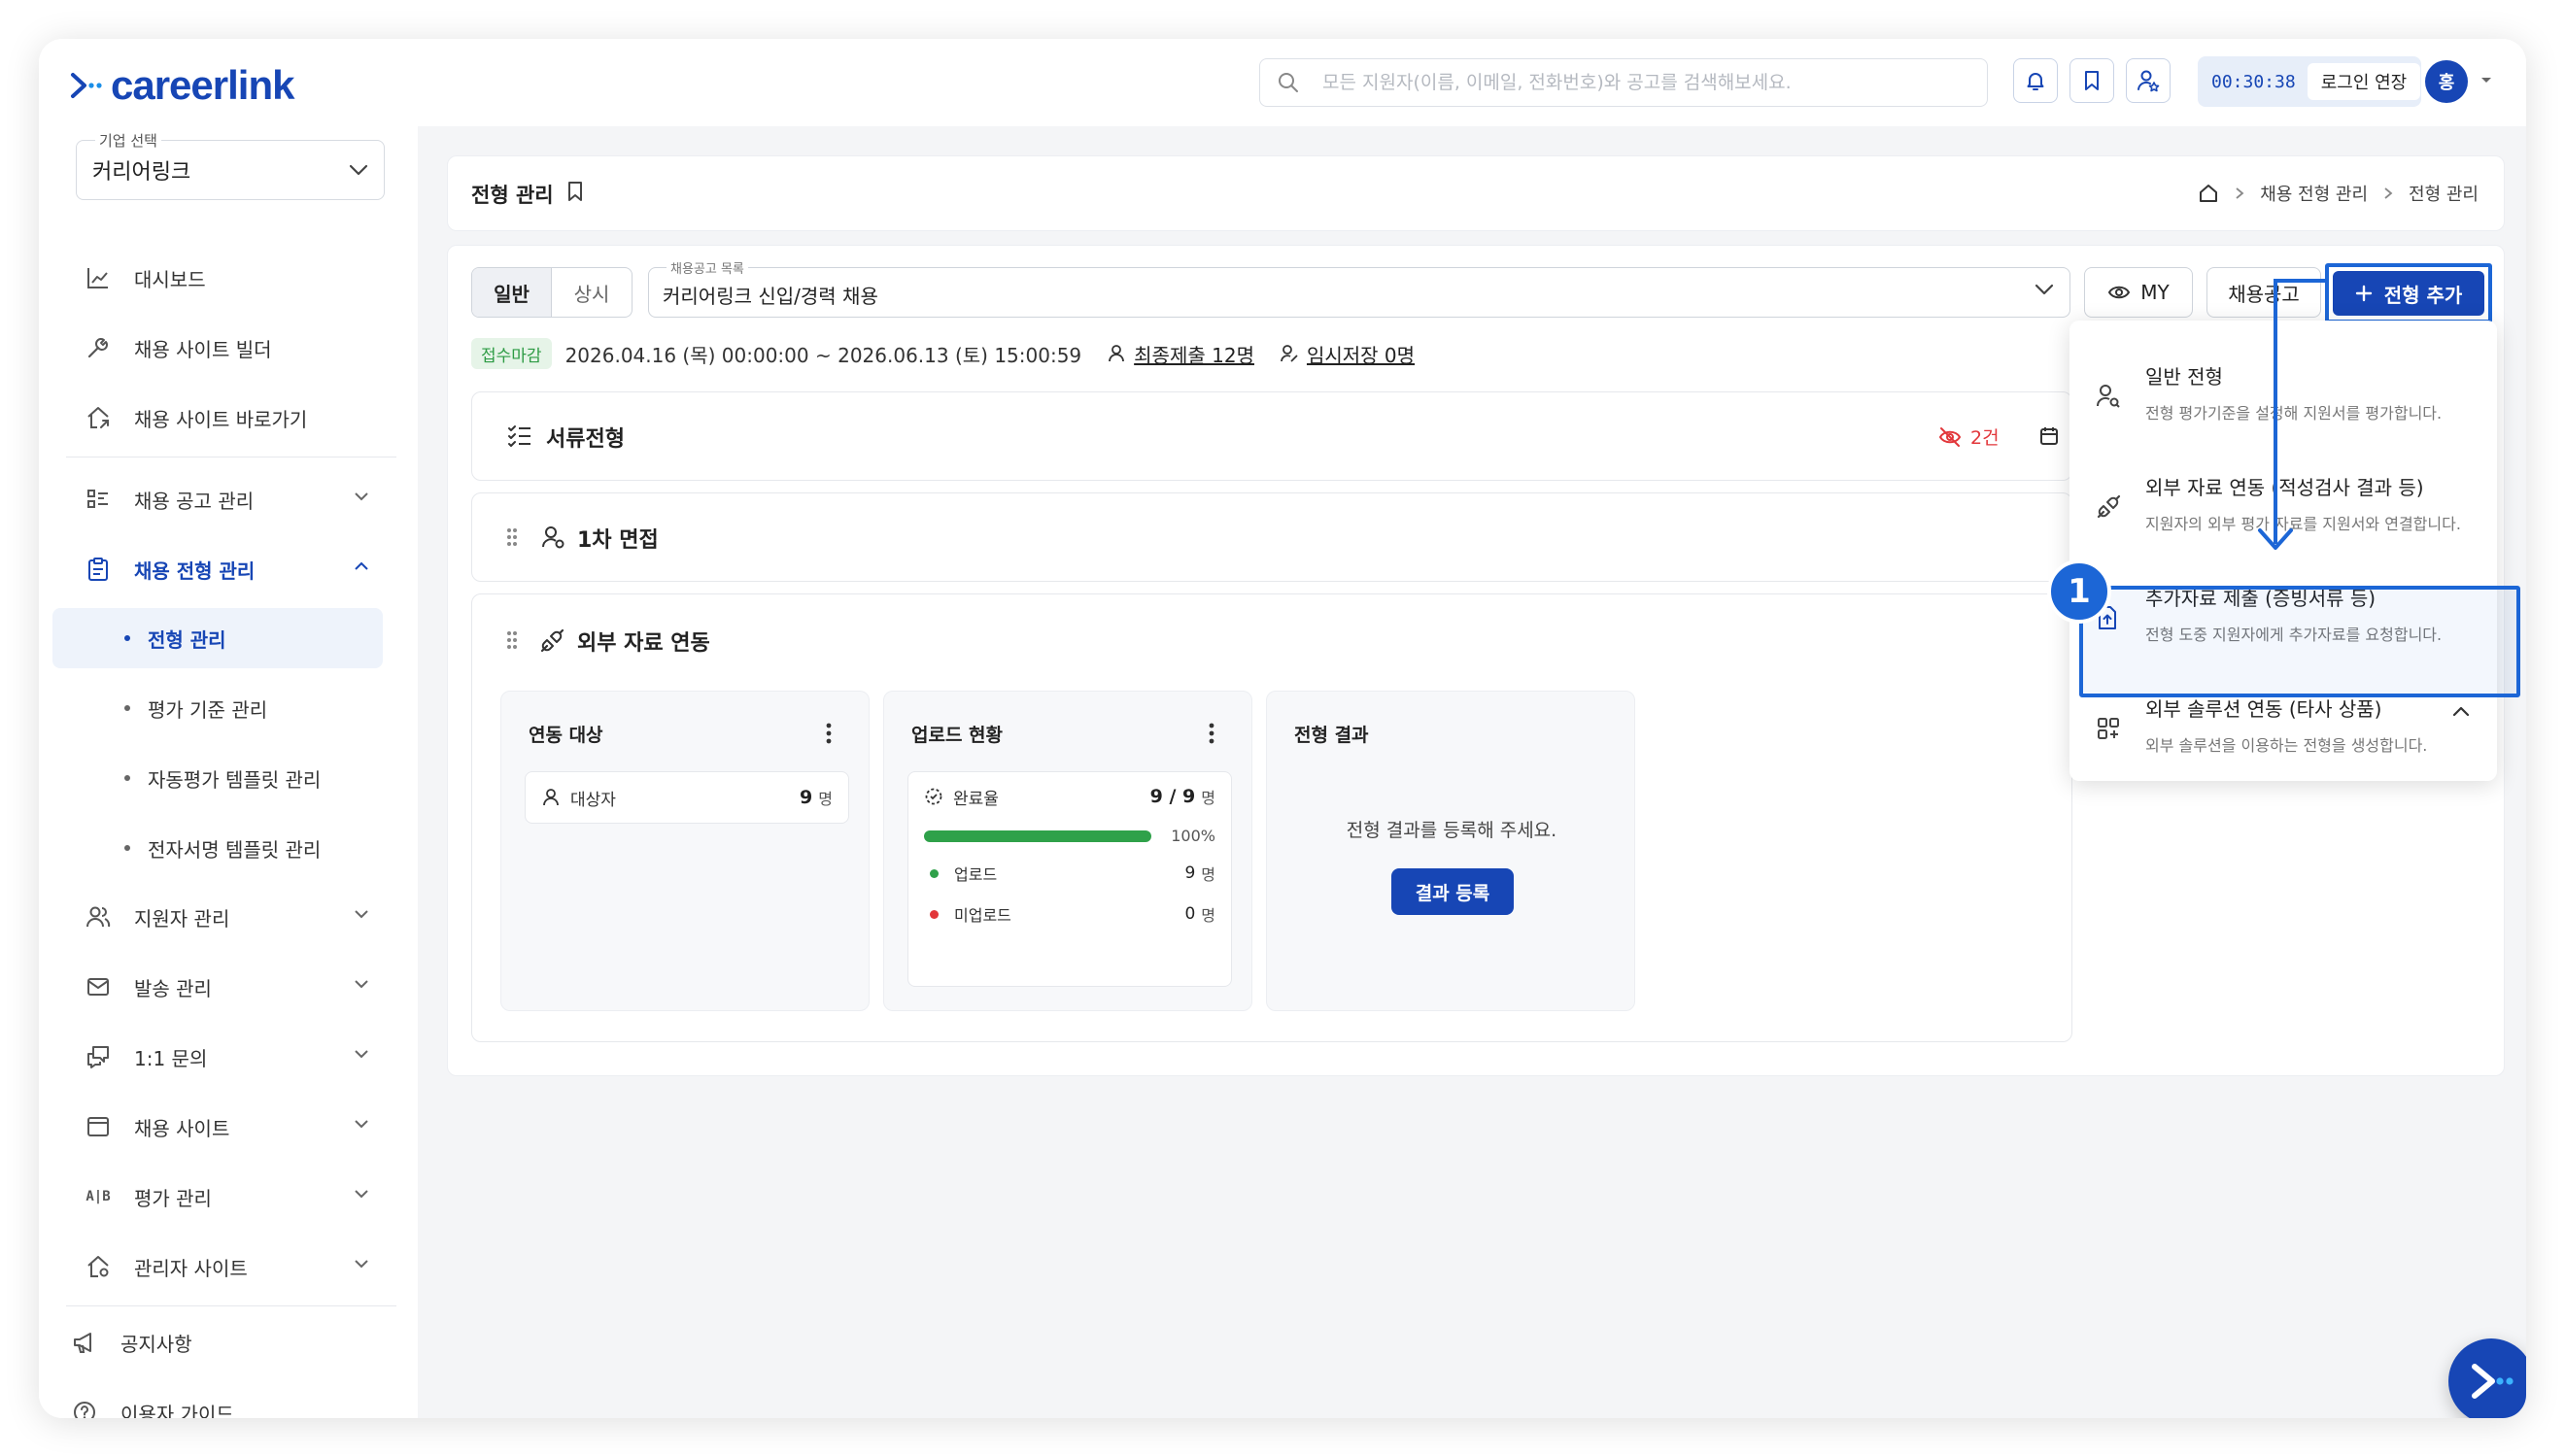 The height and width of the screenshot is (1456, 2565). Describe the element at coordinates (217, 278) in the screenshot. I see `sidebar-item-dashboard: 대시보드` at that location.